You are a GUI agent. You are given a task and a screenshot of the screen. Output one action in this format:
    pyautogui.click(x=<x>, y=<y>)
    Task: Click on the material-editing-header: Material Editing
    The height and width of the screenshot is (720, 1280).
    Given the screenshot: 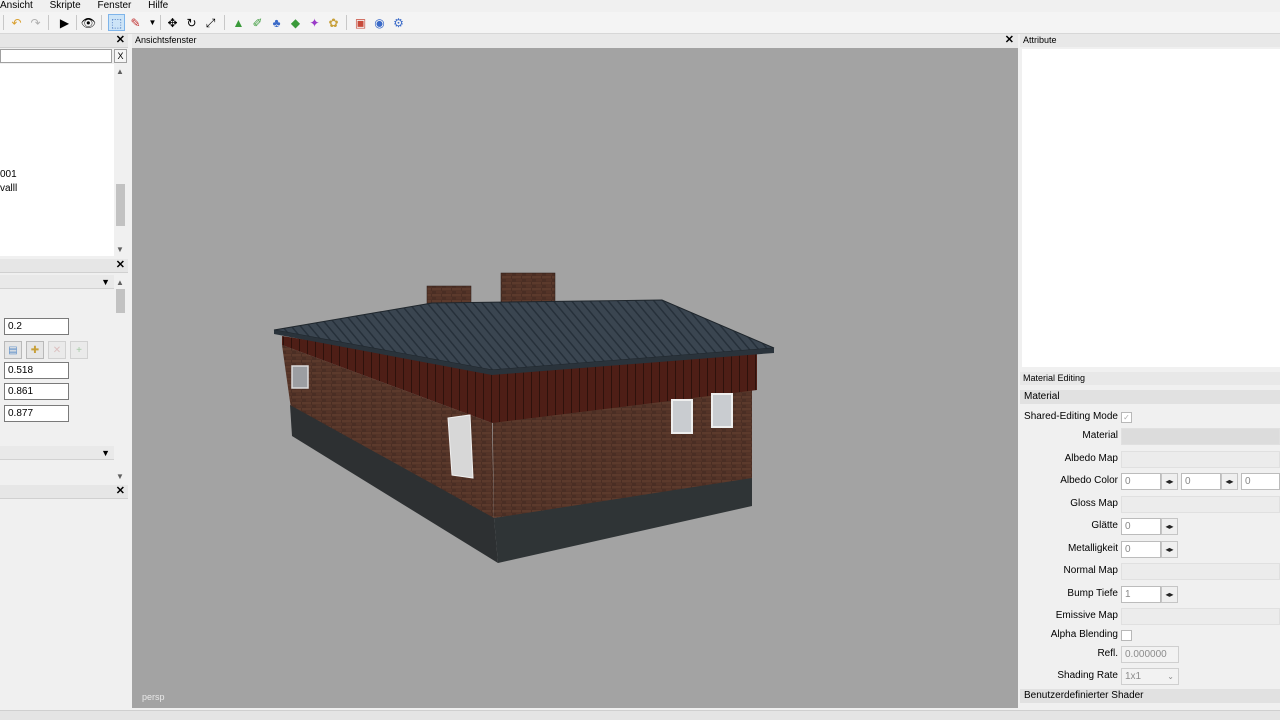 What is the action you would take?
    pyautogui.click(x=1150, y=378)
    